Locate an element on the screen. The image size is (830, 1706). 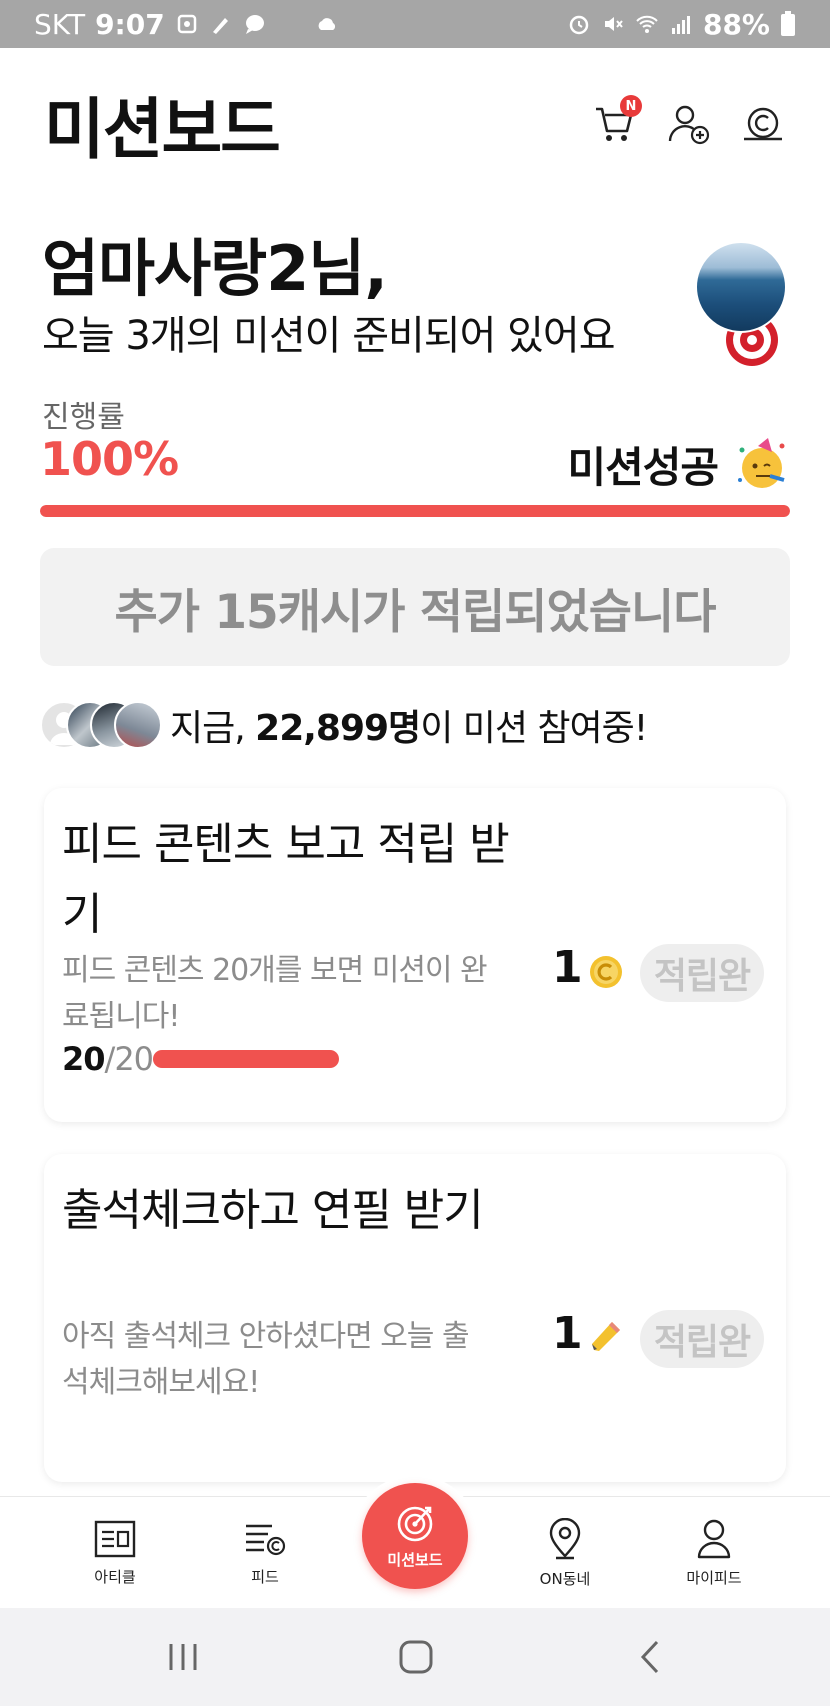
bottom-navigation: 아티클 피드 미션보드 ON동네 마이피드 is located at coordinates (415, 1542).